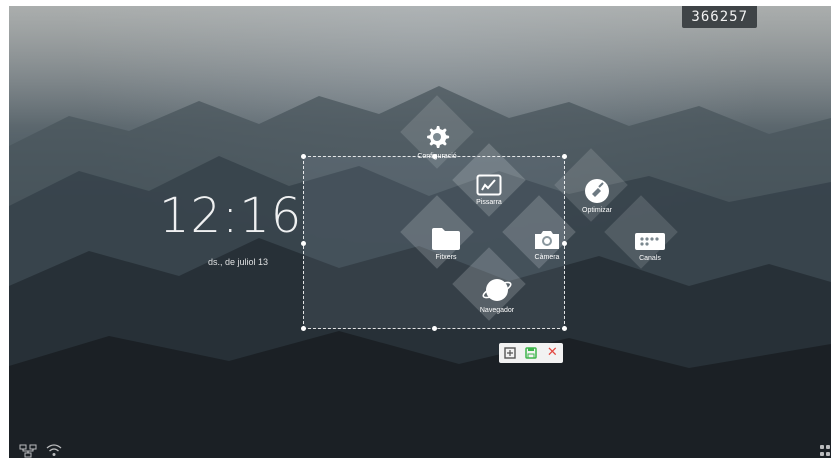  Describe the element at coordinates (597, 191) in the screenshot. I see `broom-icon` at that location.